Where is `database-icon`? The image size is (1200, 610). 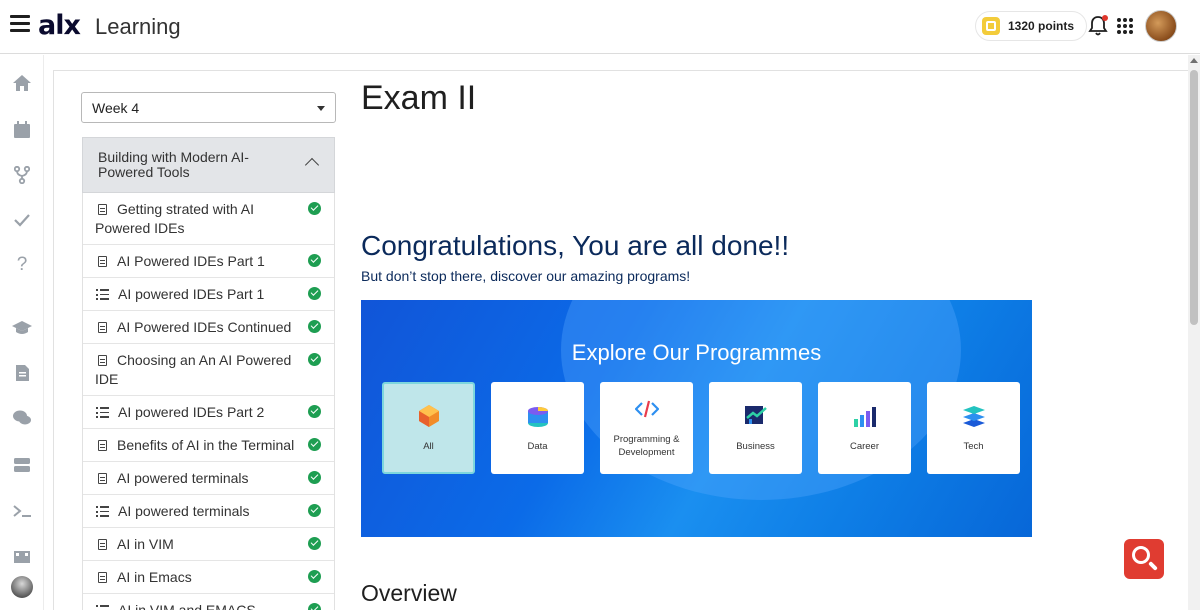 database-icon is located at coordinates (538, 422).